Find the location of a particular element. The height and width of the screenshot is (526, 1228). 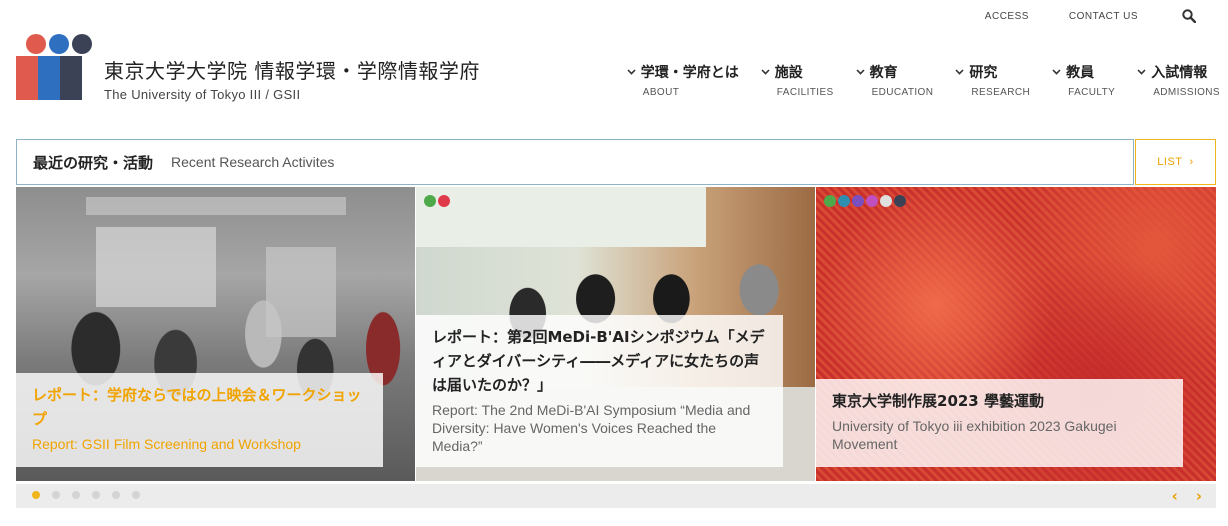

site-logo is located at coordinates (54, 67).